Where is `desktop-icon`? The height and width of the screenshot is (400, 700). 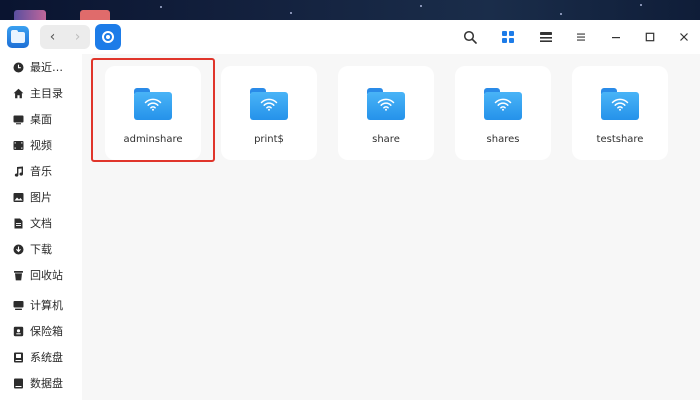 desktop-icon is located at coordinates (18, 119).